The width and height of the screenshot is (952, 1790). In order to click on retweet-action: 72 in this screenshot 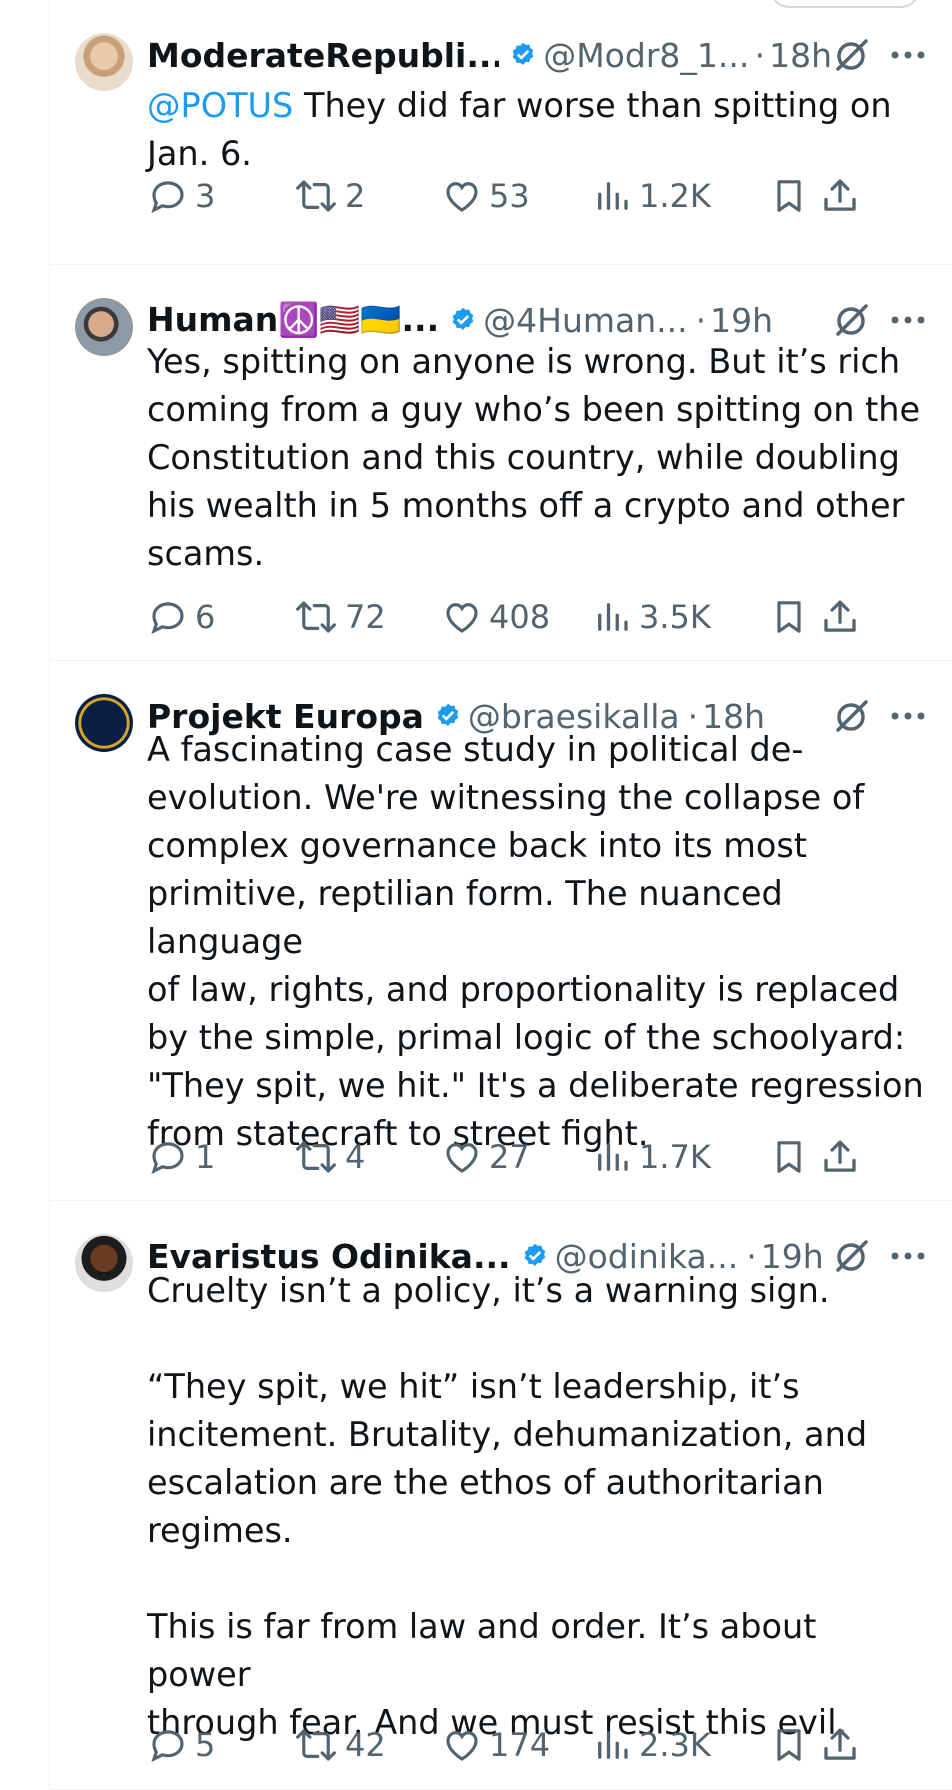, I will do `click(339, 617)`.